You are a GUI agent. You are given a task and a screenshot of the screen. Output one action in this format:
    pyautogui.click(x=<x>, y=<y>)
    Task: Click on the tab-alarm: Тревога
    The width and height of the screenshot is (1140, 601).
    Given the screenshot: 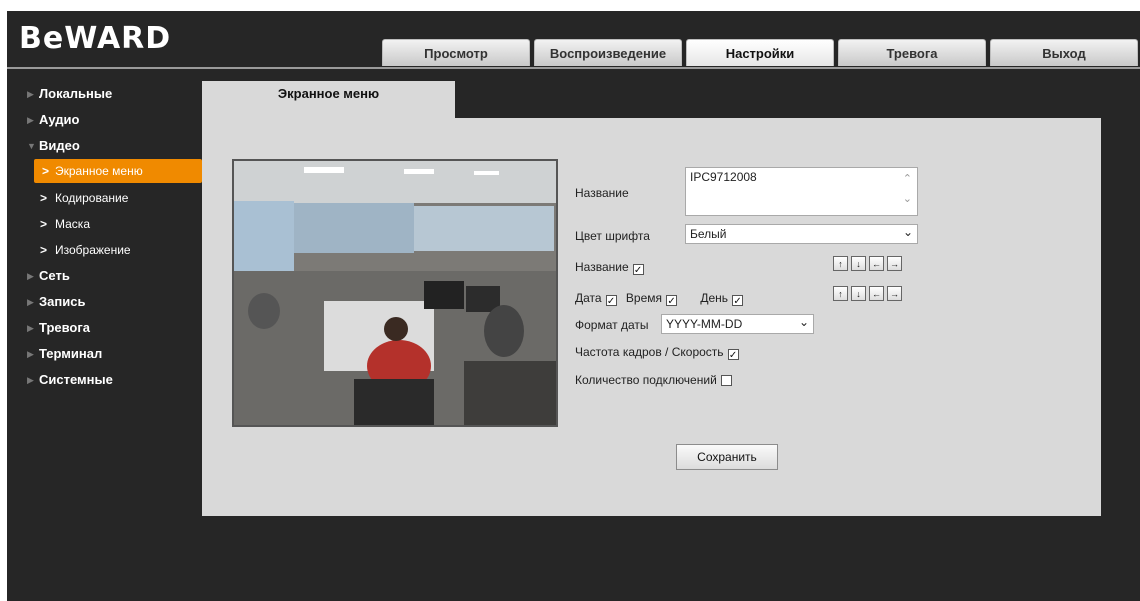 What is the action you would take?
    pyautogui.click(x=912, y=52)
    